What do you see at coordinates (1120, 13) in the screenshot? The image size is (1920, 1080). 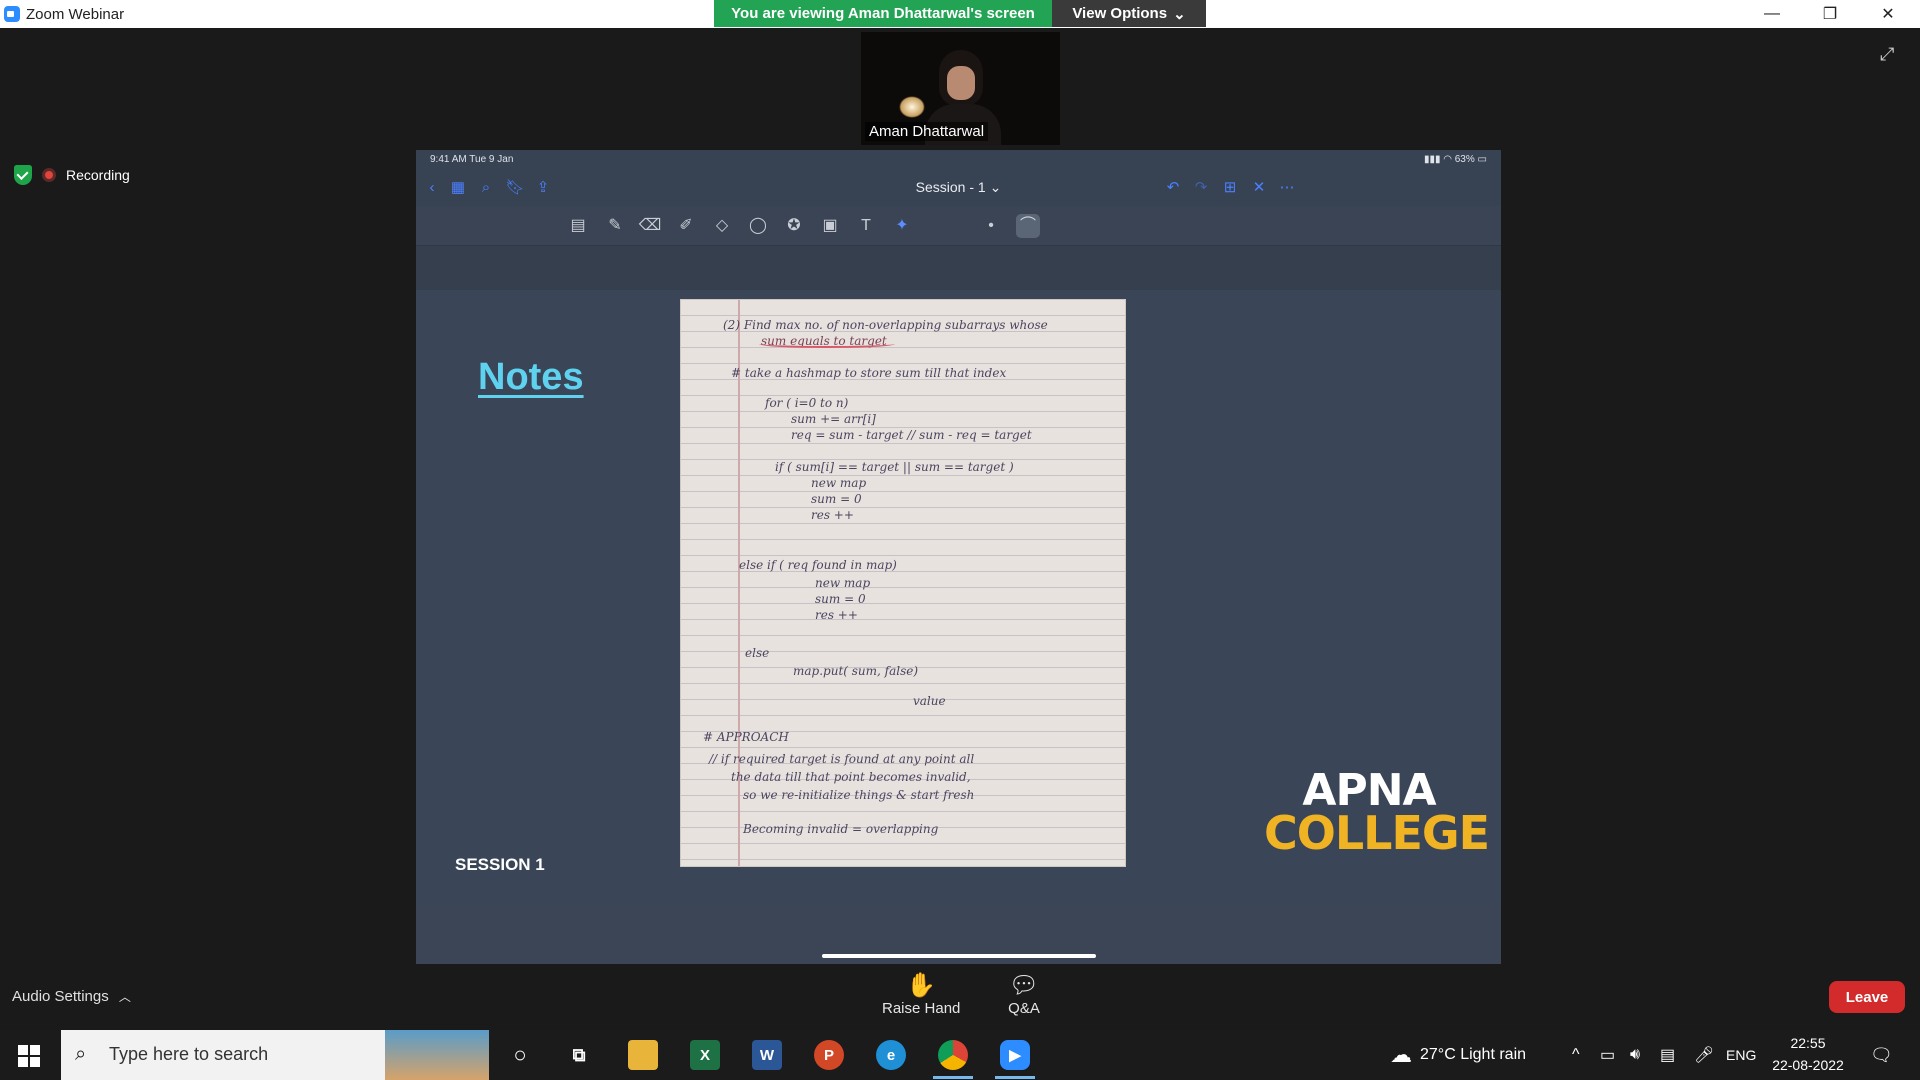 I see `view-options-label: View Options` at bounding box center [1120, 13].